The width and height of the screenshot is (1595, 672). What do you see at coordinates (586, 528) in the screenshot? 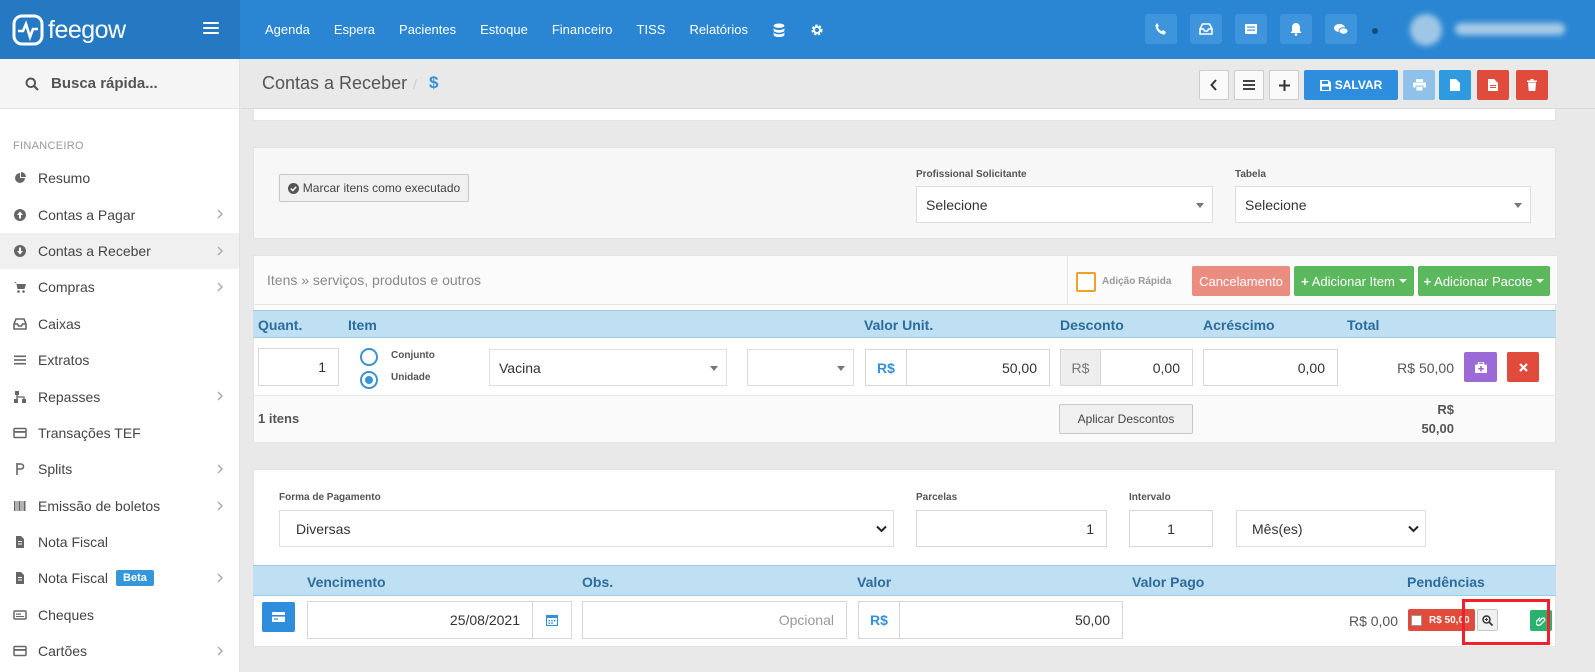
I see `payment-method-select: Diversas` at bounding box center [586, 528].